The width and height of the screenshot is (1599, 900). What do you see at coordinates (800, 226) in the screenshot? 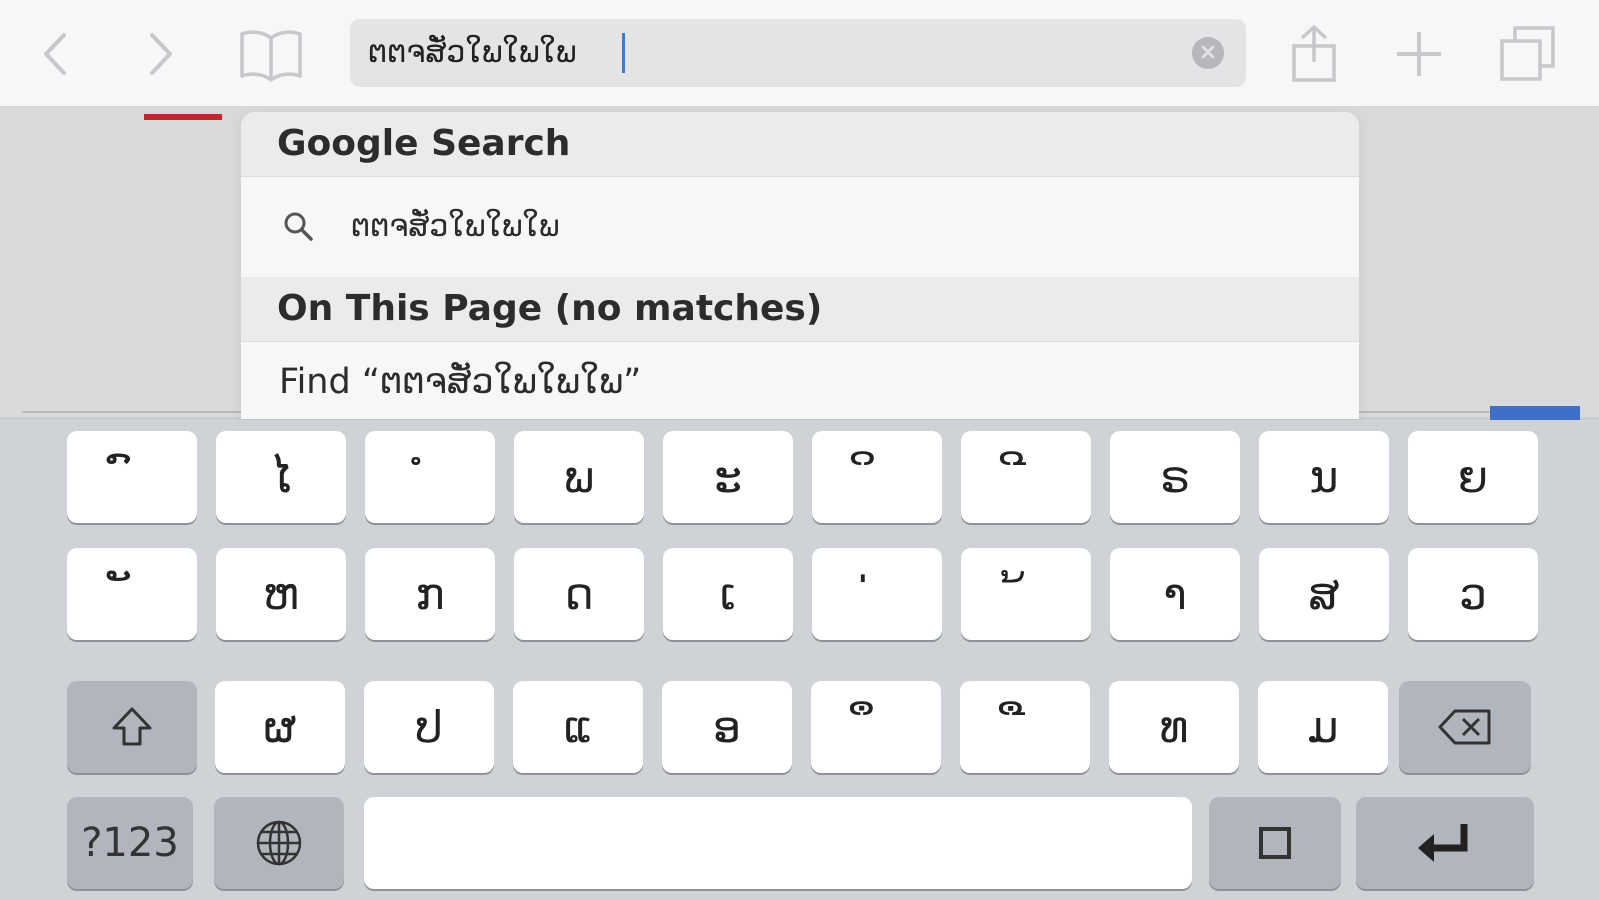
I see `google-suggestion-row: ຕຕຈສັ່ວໃພໃພໃພ` at bounding box center [800, 226].